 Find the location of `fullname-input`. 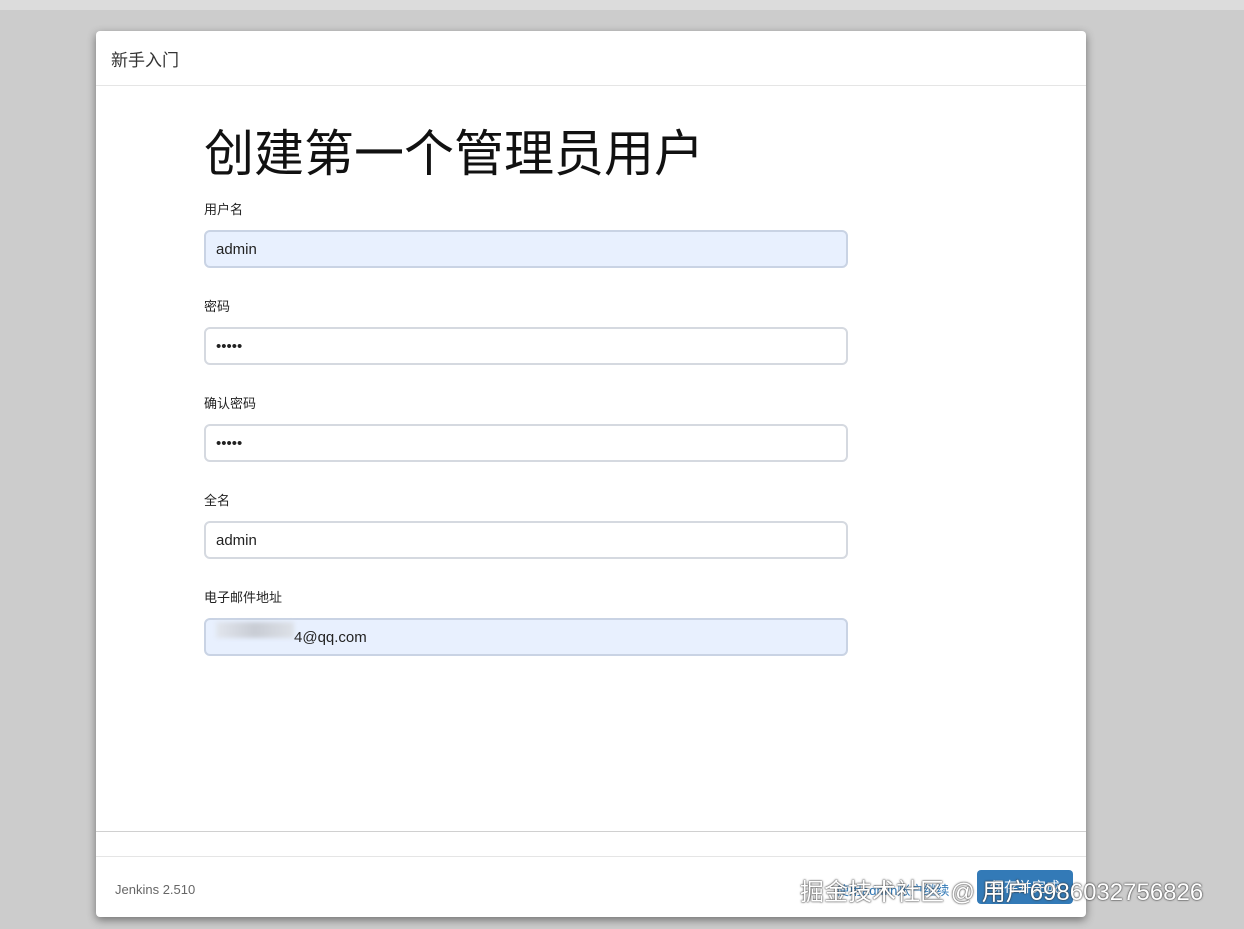

fullname-input is located at coordinates (526, 540).